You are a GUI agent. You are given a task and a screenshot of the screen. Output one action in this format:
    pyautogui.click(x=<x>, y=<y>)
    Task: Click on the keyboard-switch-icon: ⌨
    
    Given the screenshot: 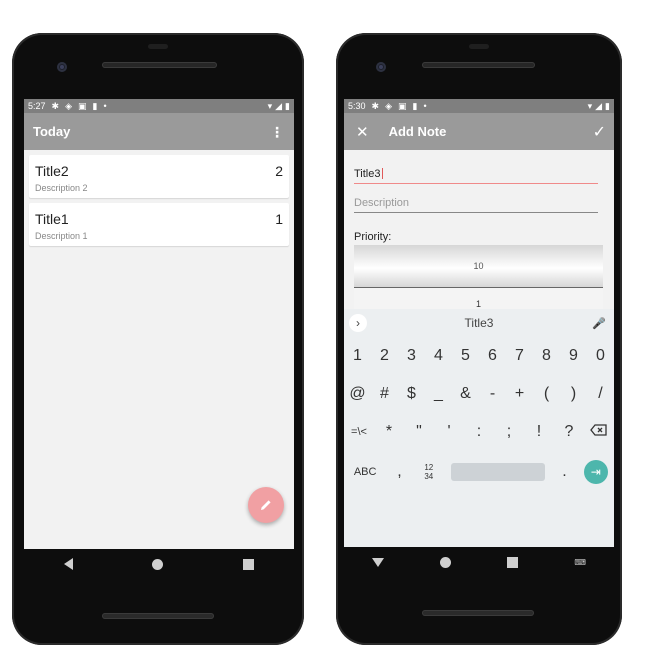 What is the action you would take?
    pyautogui.click(x=580, y=562)
    